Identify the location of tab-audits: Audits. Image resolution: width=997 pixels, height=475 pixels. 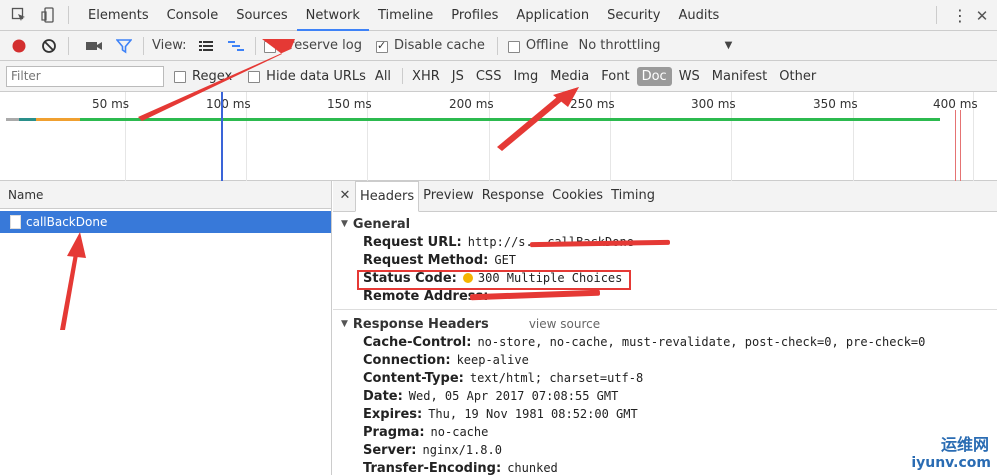
(698, 15).